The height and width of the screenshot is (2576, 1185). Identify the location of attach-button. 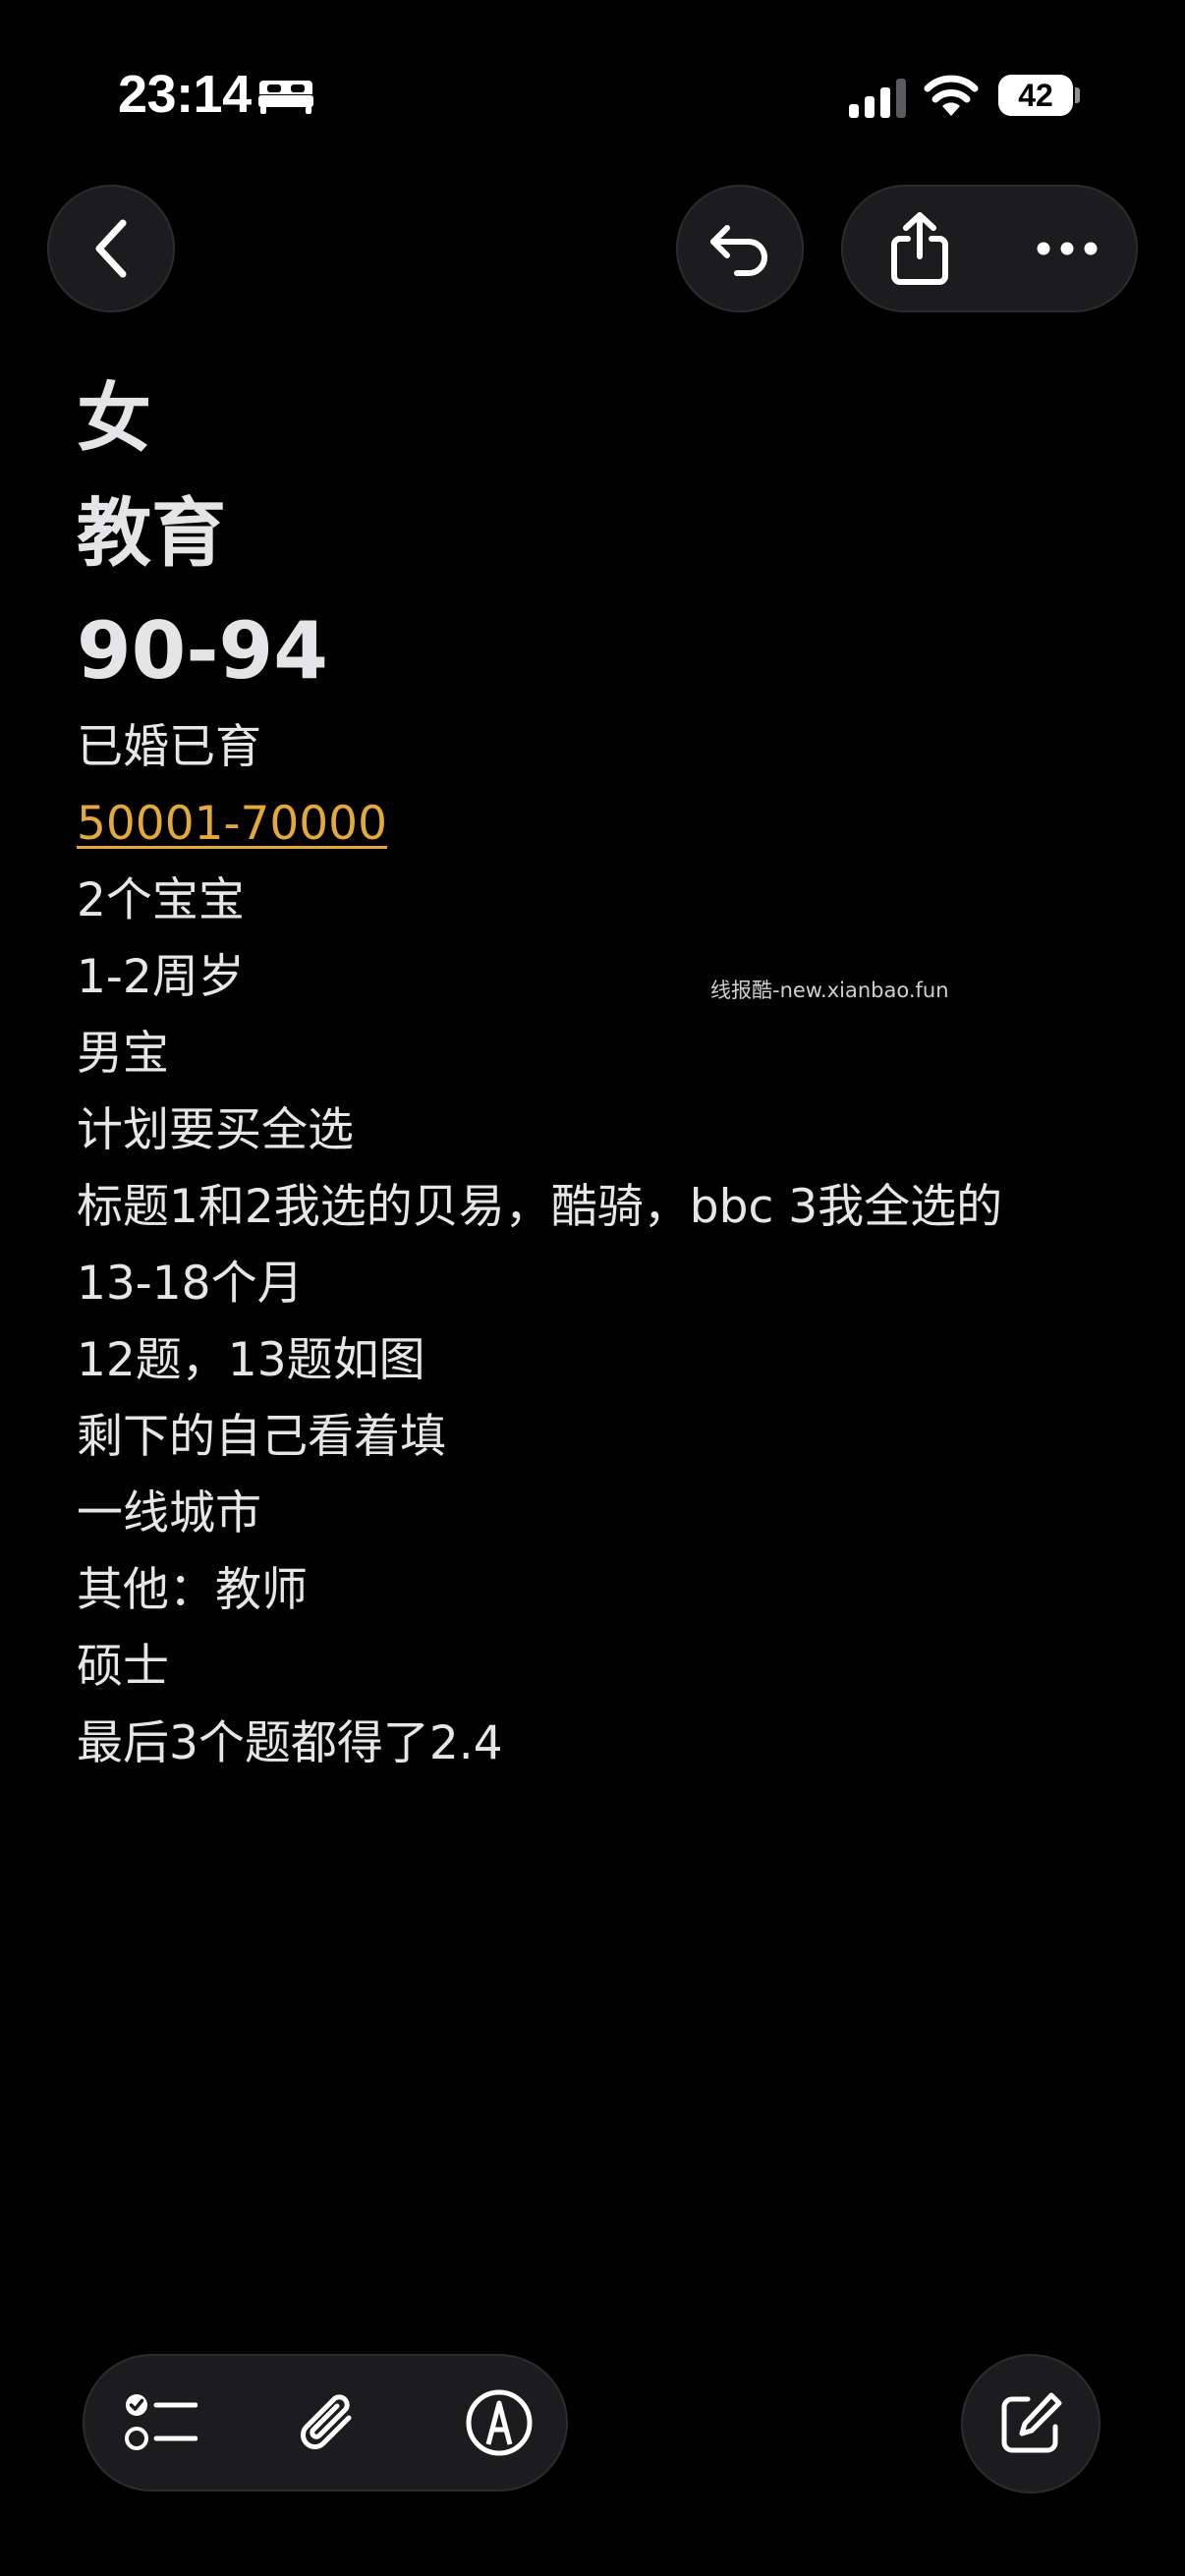
(330, 2423).